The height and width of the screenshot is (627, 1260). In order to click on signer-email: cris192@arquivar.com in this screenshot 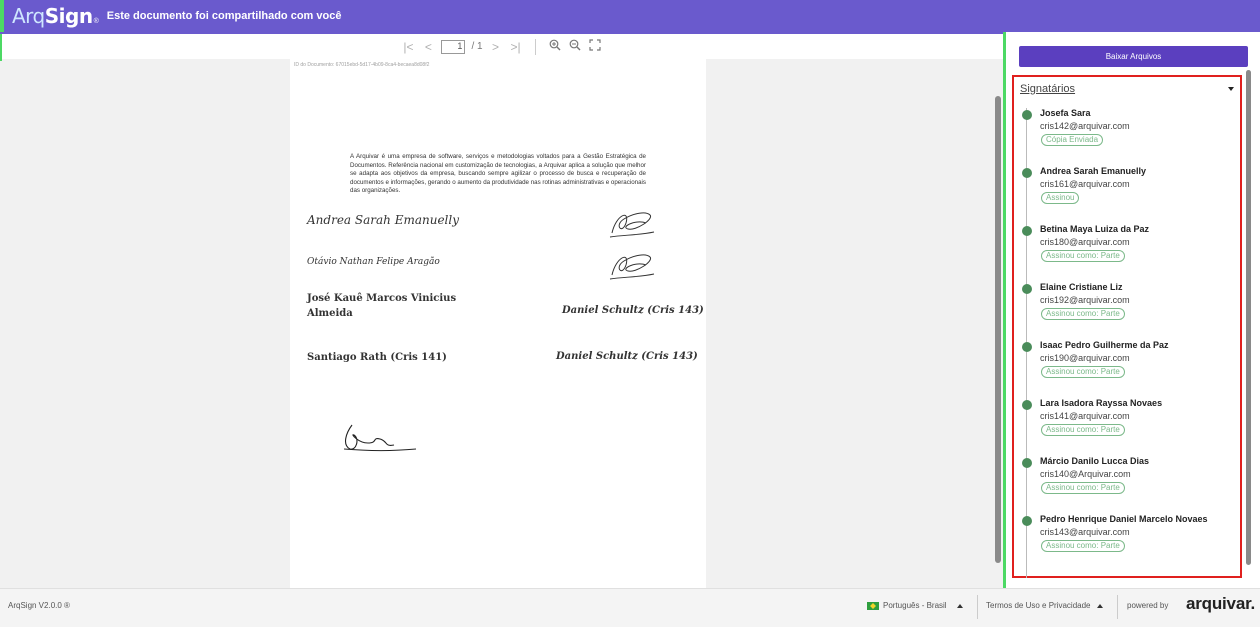, I will do `click(1085, 300)`.